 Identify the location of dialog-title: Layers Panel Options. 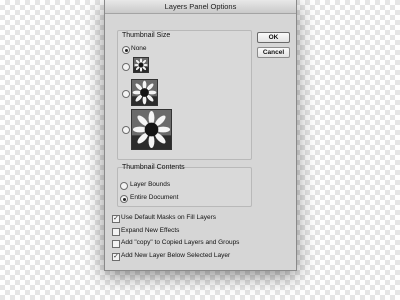
(200, 7).